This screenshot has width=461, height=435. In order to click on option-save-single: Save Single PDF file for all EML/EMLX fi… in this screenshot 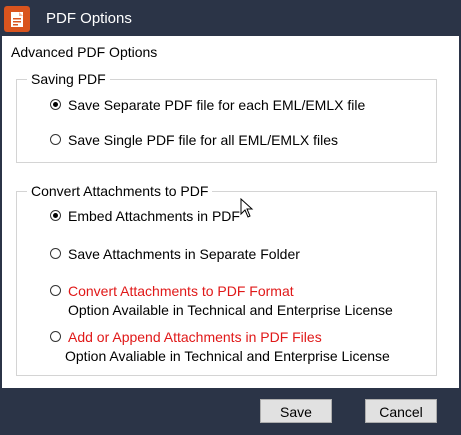, I will do `click(220, 142)`.